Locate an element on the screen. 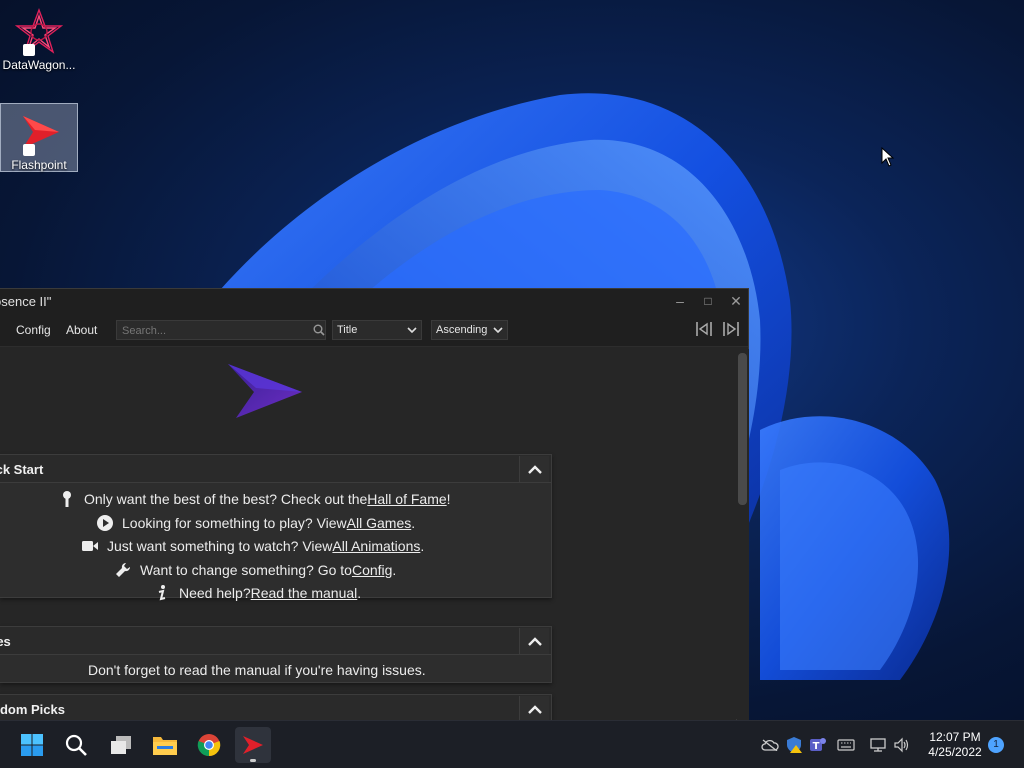 The height and width of the screenshot is (768, 1024). clock: 12:07 PM 4/25/2022 is located at coordinates (955, 745).